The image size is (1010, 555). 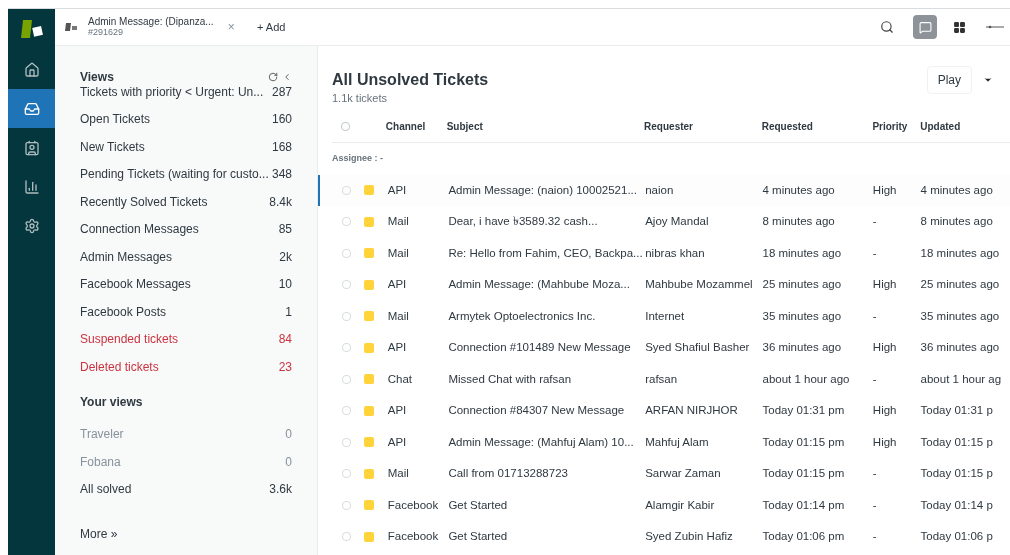 I want to click on ticket-row: API Admin Message: (Mahbube Moza... Mahbube Mozammel 25 minutes ago High 25 minutes ago, so click(x=664, y=285).